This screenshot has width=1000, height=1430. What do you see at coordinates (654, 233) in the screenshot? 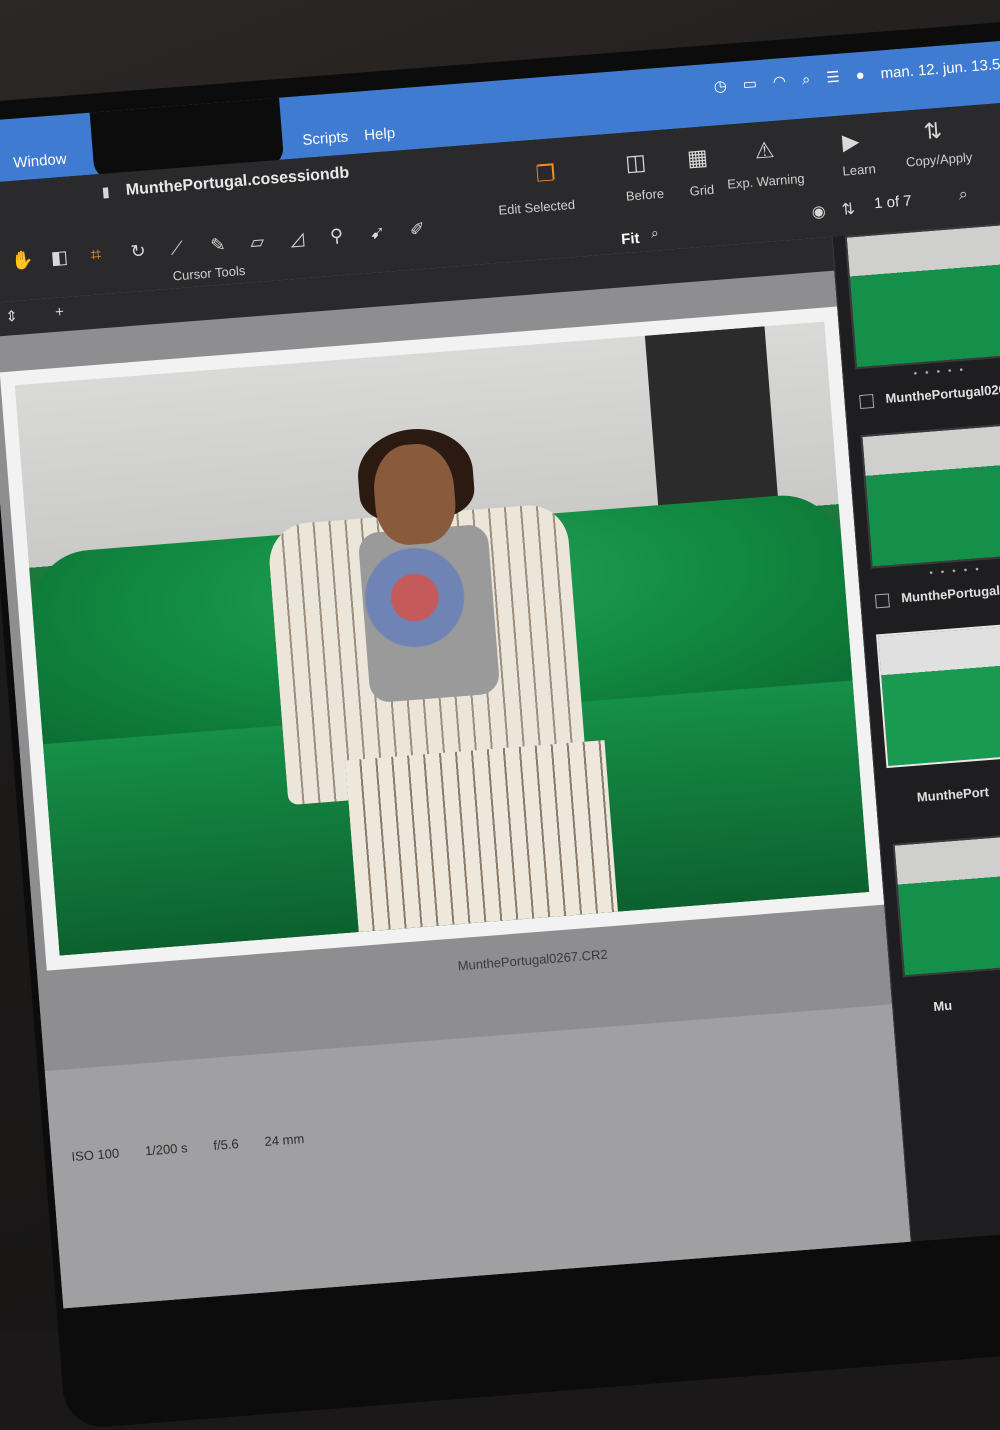
I see `zoom-icon: ⌕` at bounding box center [654, 233].